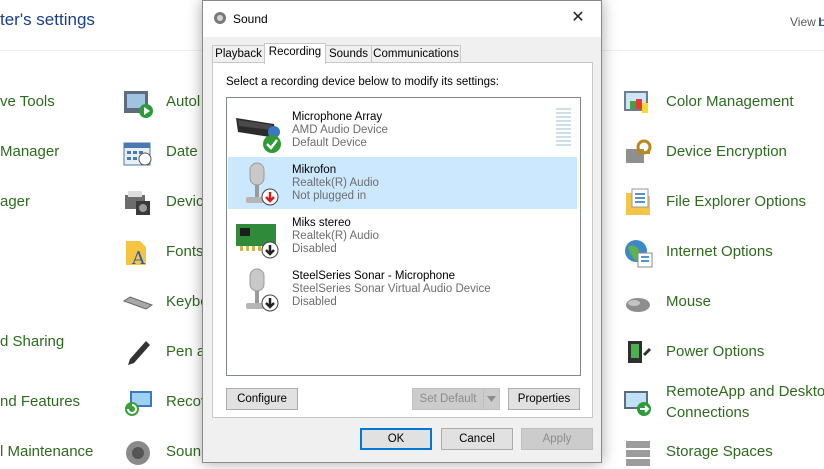  What do you see at coordinates (40, 401) in the screenshot?
I see `cp-item-features: nd Features` at bounding box center [40, 401].